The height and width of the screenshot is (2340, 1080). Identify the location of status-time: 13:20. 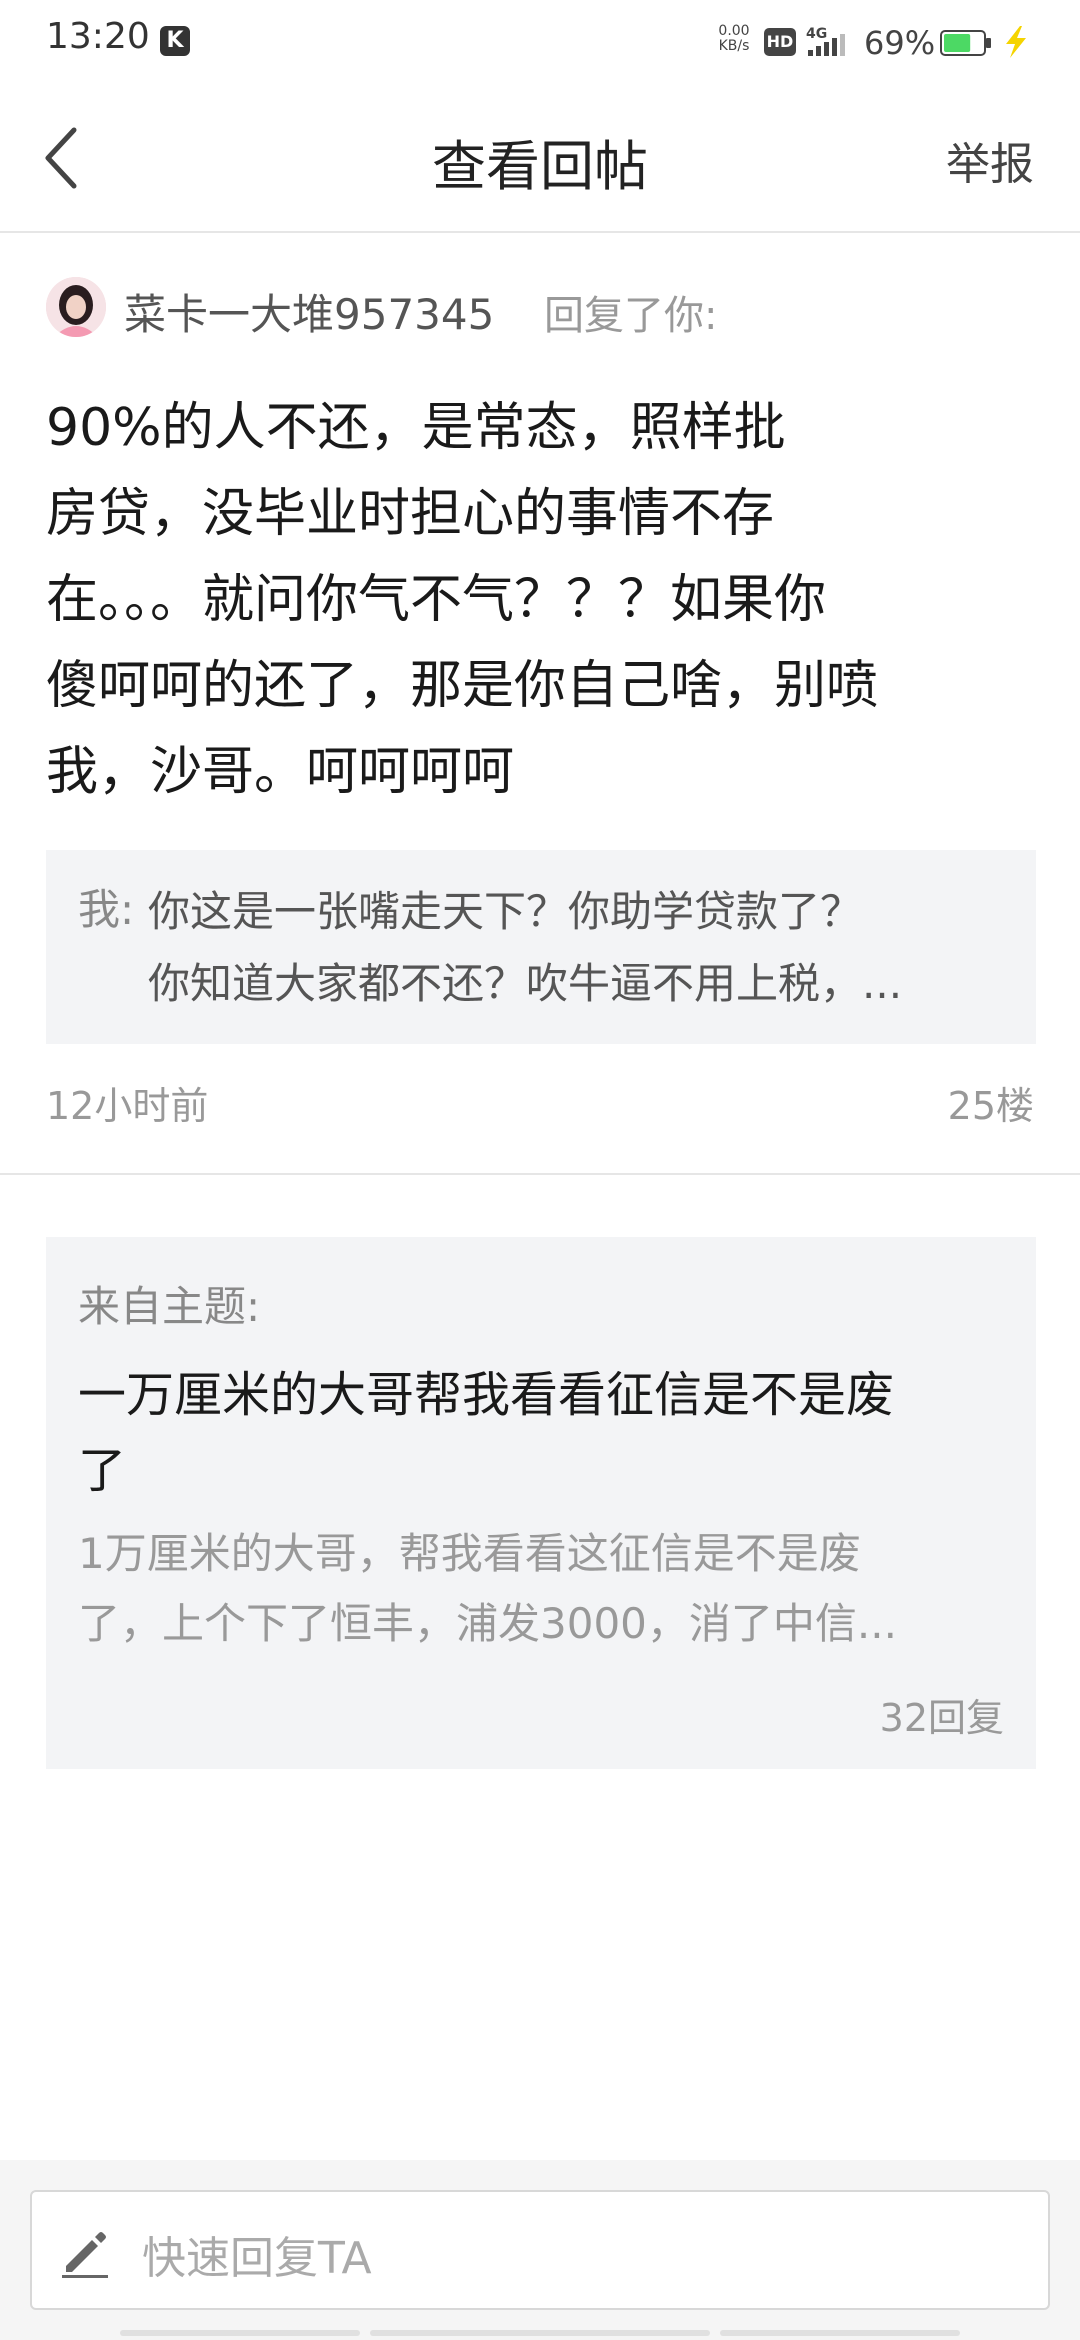
(98, 36).